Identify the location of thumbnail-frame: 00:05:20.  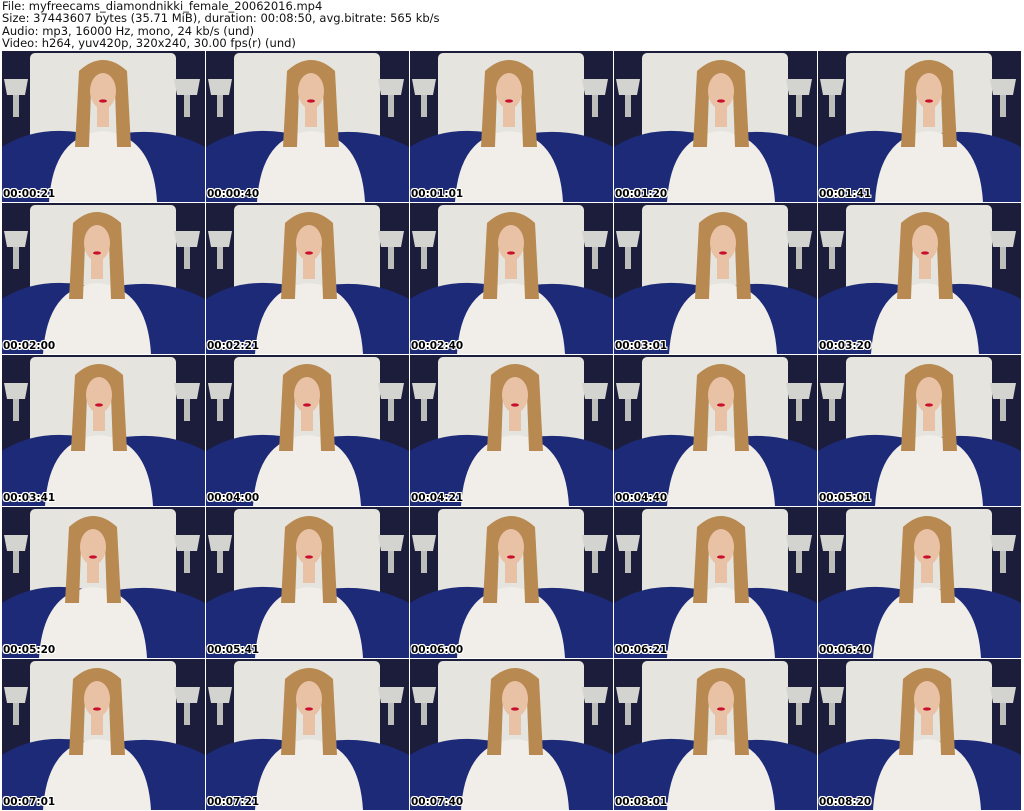
(103, 582).